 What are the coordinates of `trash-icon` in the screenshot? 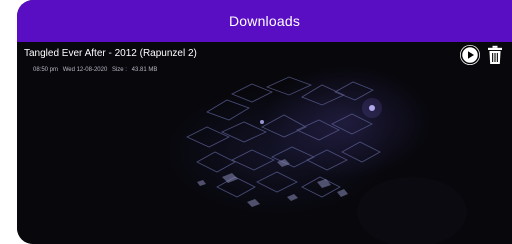 It's located at (495, 54).